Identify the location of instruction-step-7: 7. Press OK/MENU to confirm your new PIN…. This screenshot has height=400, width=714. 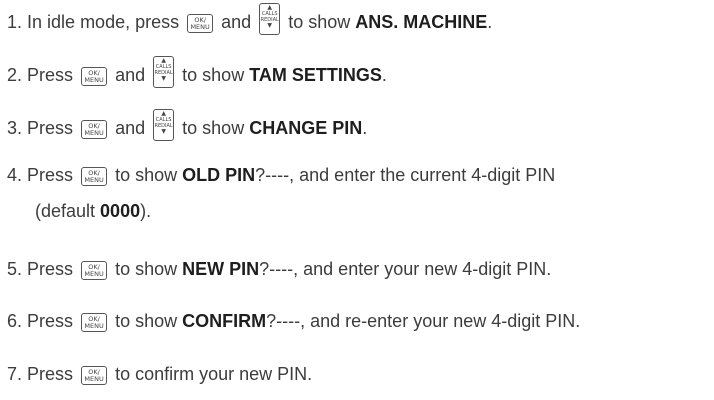
(159, 374).